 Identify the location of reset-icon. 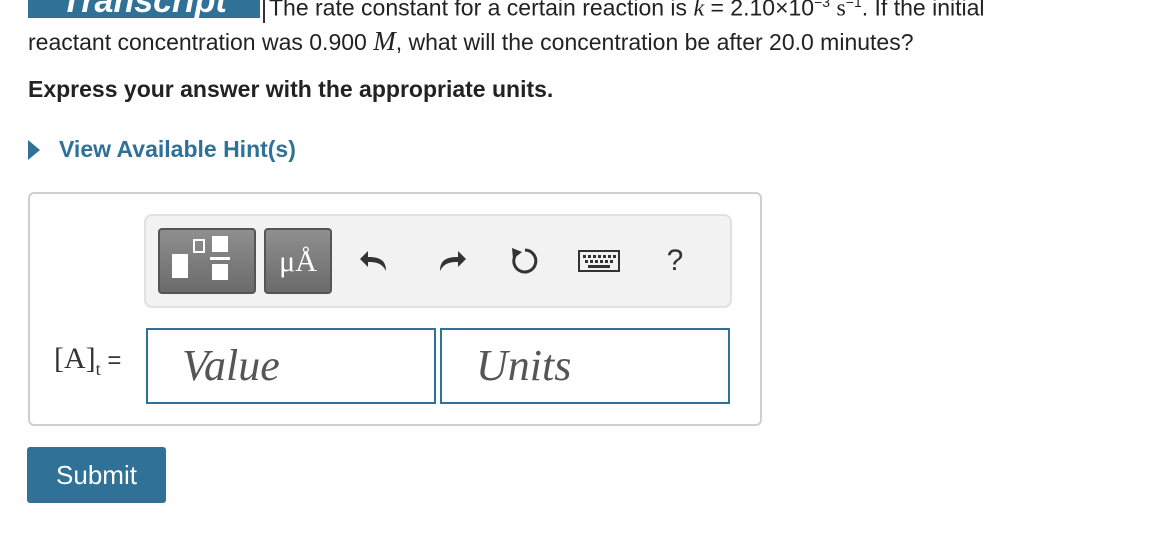
(525, 261).